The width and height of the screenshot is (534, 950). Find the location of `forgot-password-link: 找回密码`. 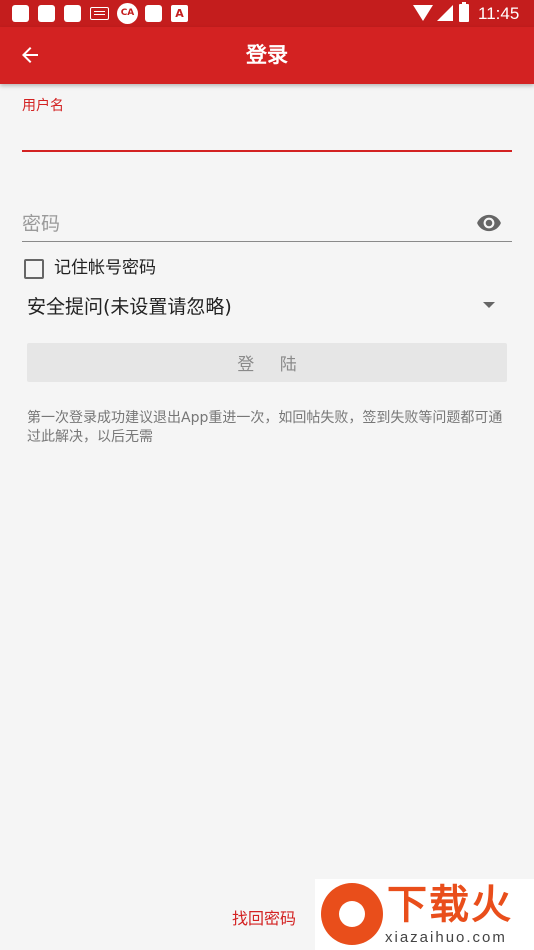

forgot-password-link: 找回密码 is located at coordinates (264, 917).